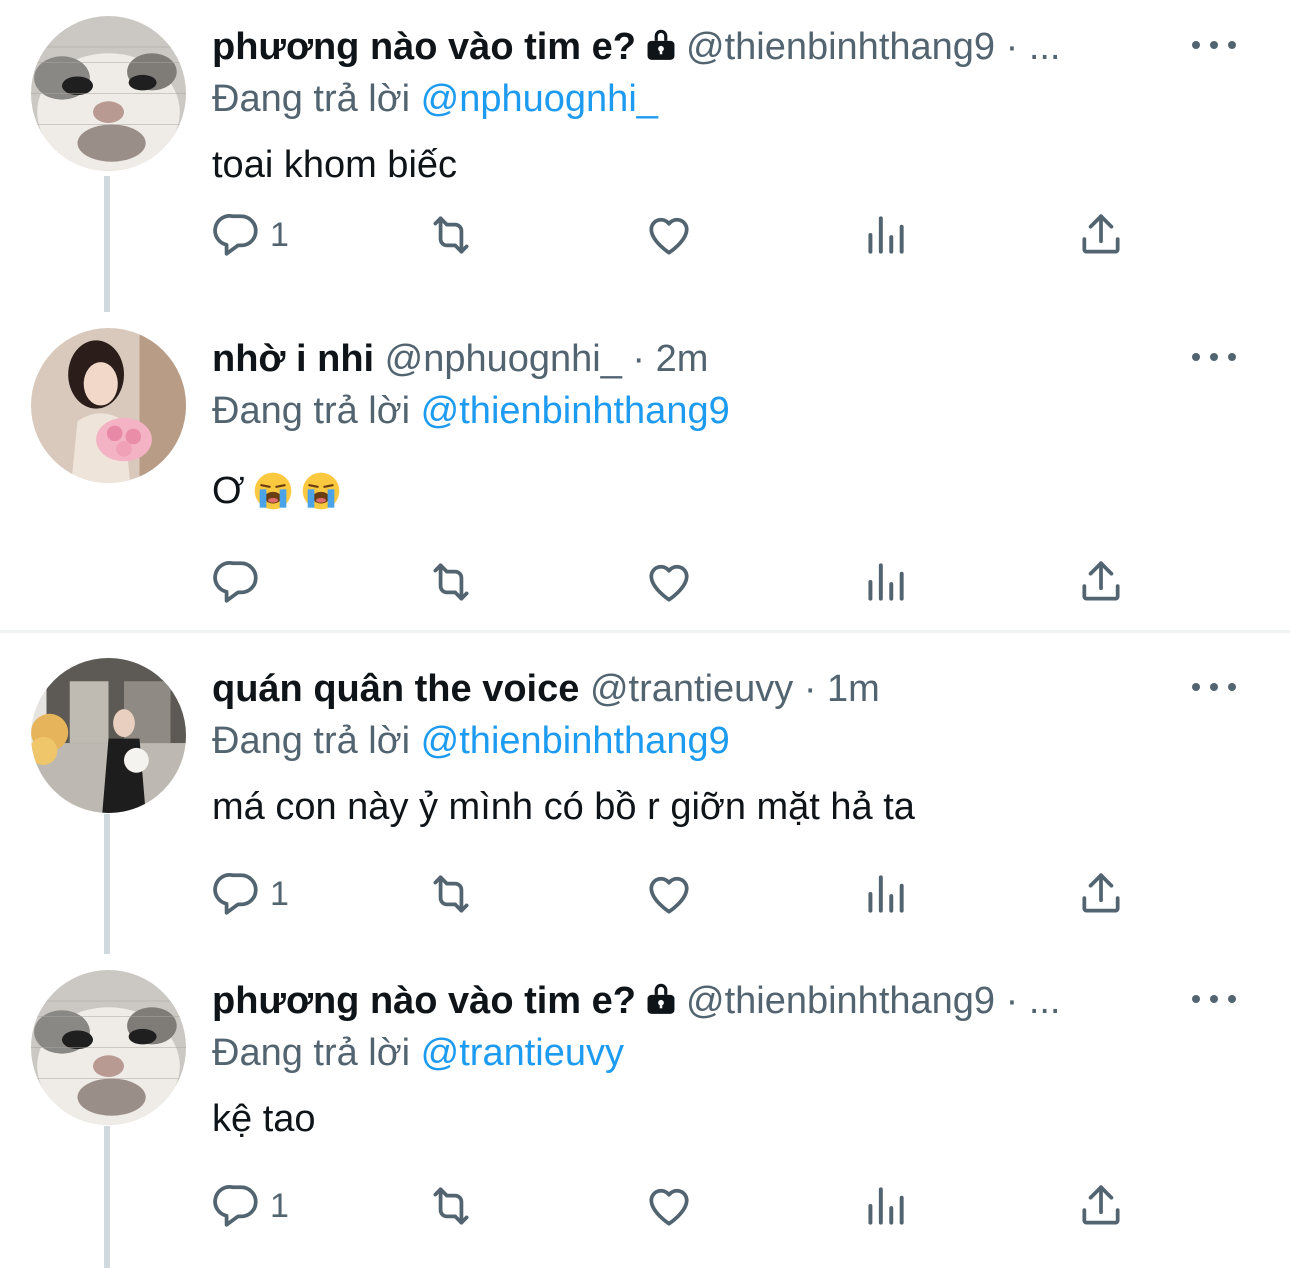  I want to click on reply-button, so click(241, 582).